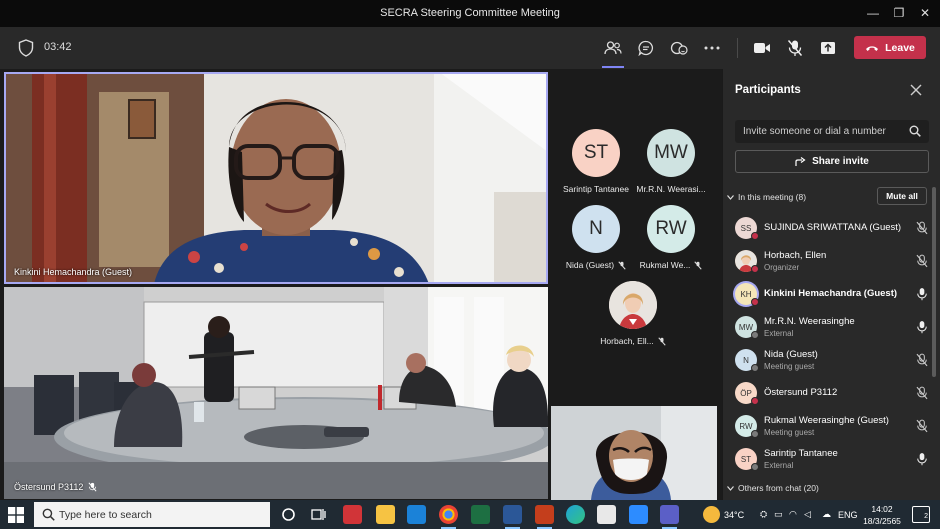 The height and width of the screenshot is (529, 940). What do you see at coordinates (448, 517) in the screenshot?
I see `chrome-icon` at bounding box center [448, 517].